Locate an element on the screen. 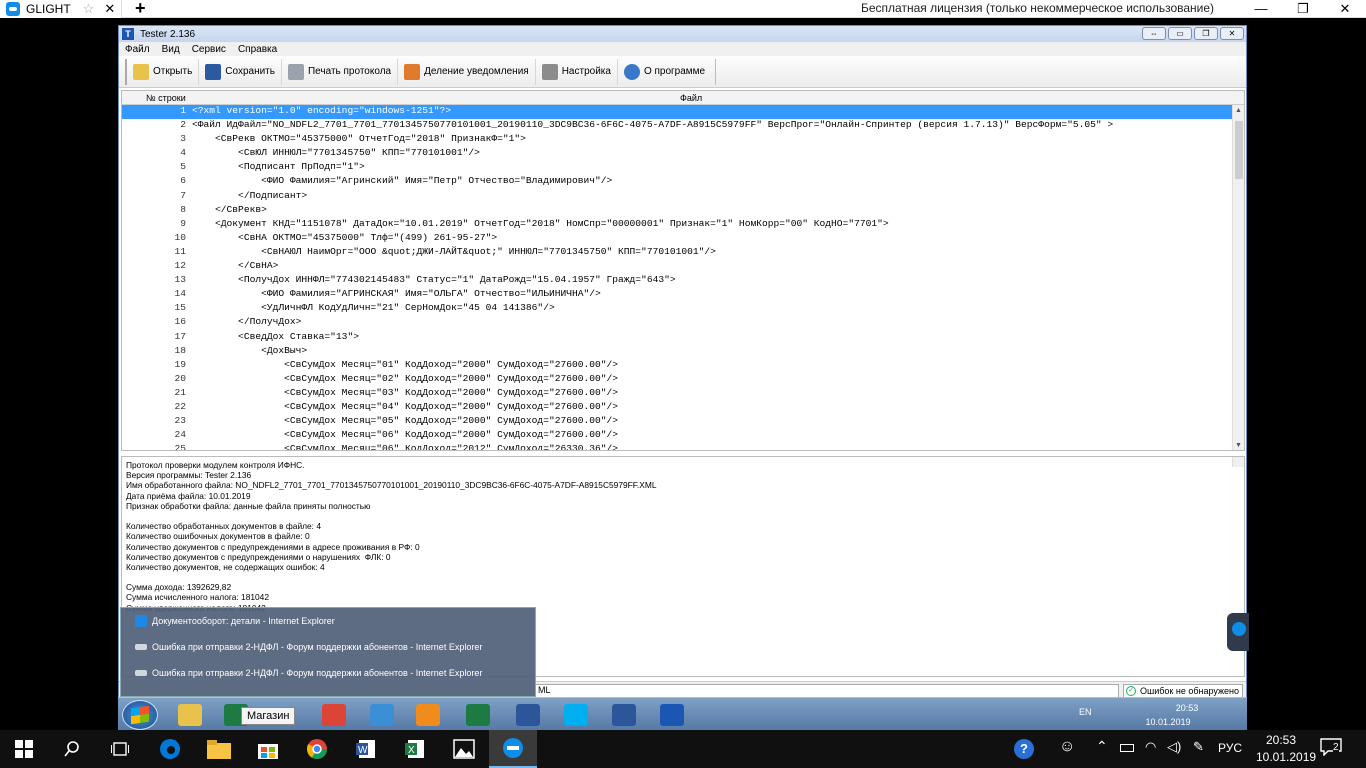 Image resolution: width=1366 pixels, height=768 pixels. scroll-up-icon: ▲ is located at coordinates (1238, 110).